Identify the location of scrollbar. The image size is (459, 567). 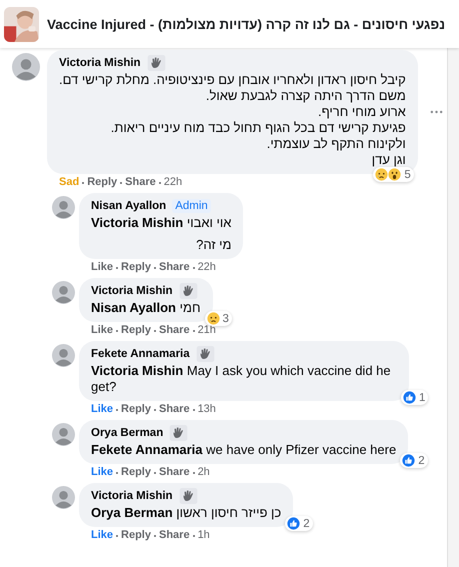
(453, 307).